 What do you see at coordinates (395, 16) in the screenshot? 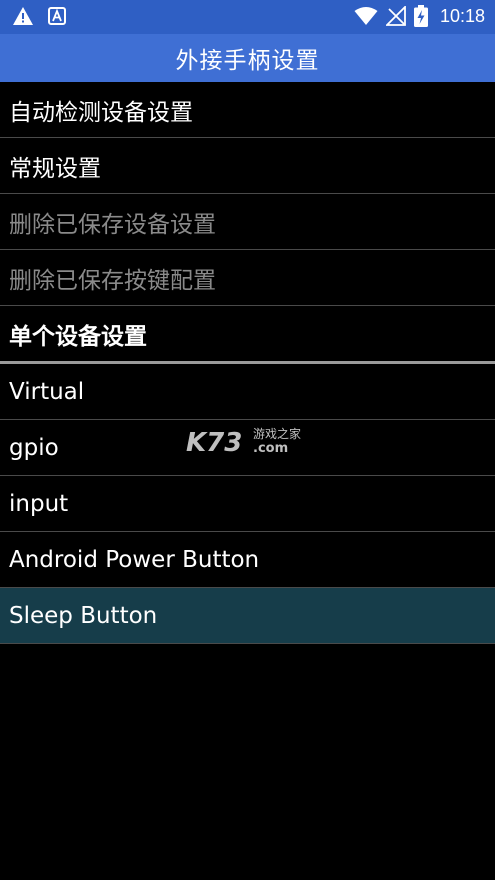
I see `no-signal-icon` at bounding box center [395, 16].